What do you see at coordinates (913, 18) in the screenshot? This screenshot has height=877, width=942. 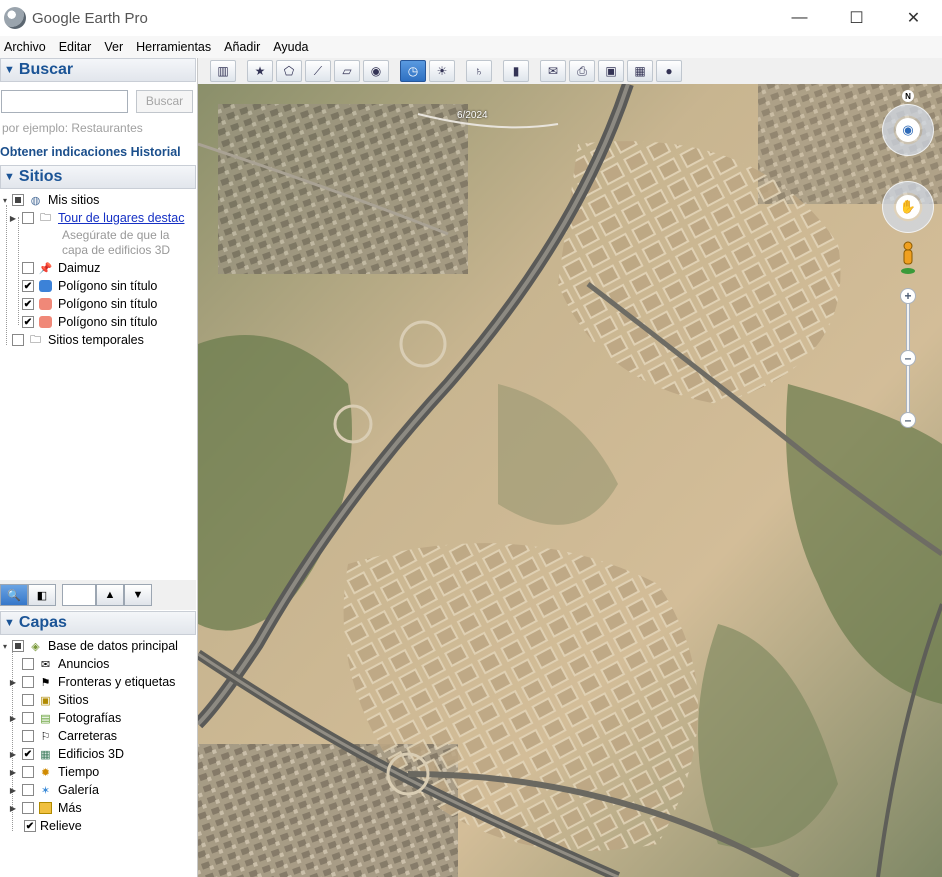 I see `close-button: ✕` at bounding box center [913, 18].